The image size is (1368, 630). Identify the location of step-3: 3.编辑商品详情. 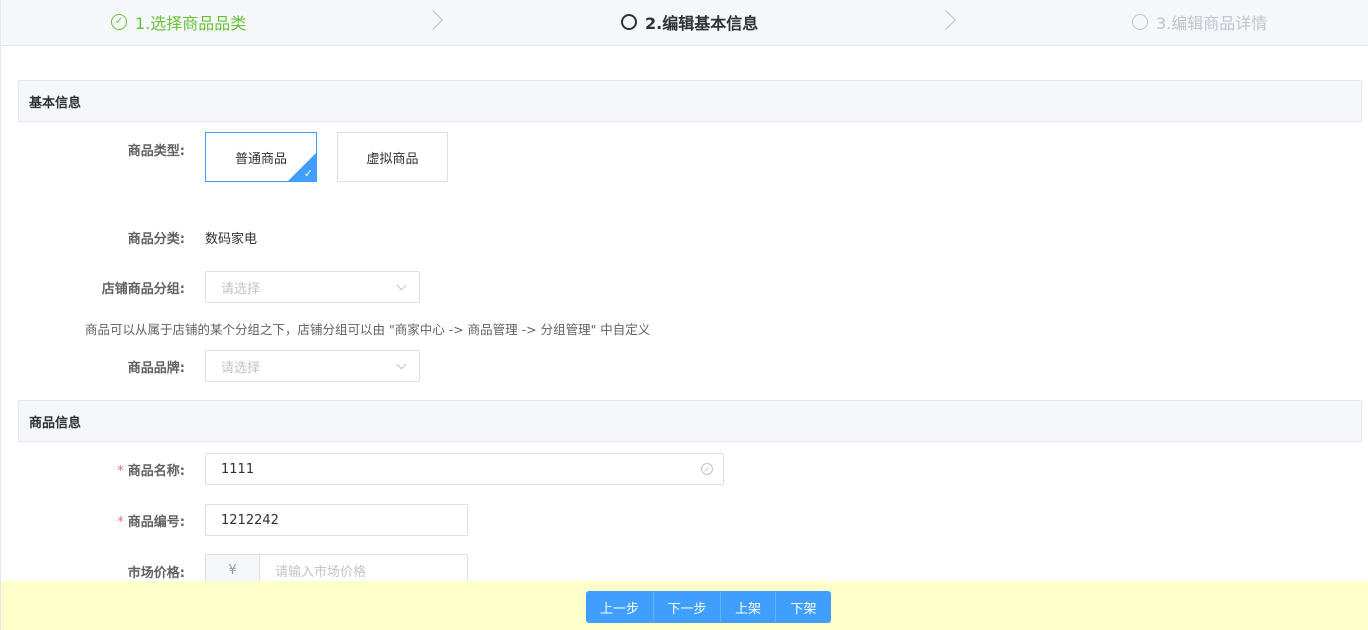
(1199, 22).